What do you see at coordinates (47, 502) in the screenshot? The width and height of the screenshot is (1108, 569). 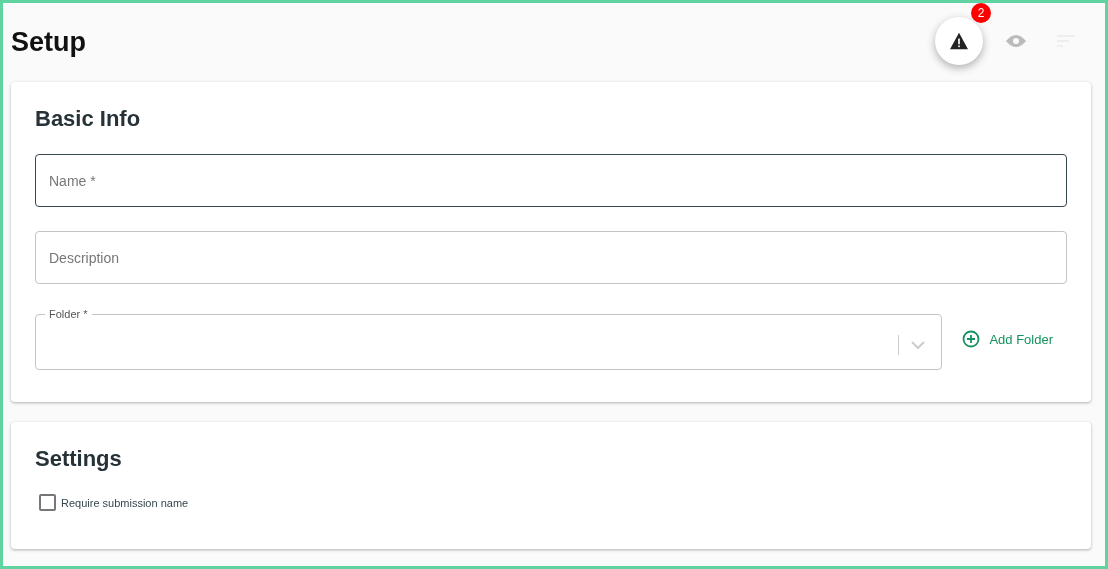 I see `checkbox` at bounding box center [47, 502].